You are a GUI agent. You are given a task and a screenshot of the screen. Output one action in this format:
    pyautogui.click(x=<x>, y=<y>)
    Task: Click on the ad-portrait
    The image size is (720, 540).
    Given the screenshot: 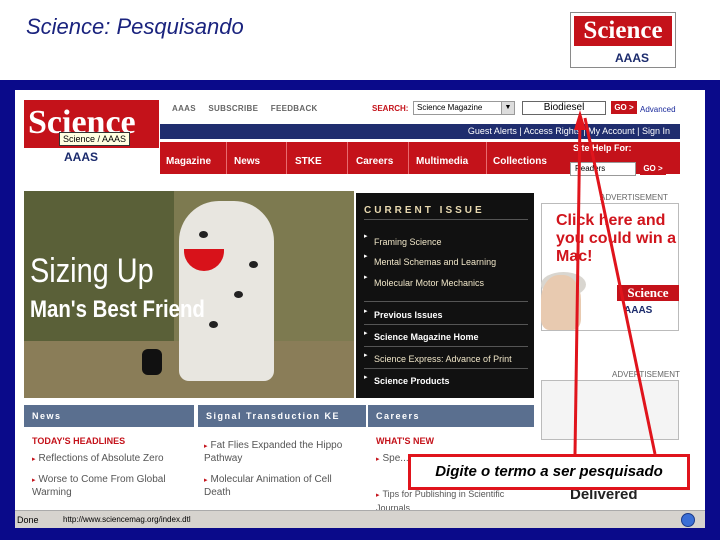 What is the action you would take?
    pyautogui.click(x=561, y=302)
    